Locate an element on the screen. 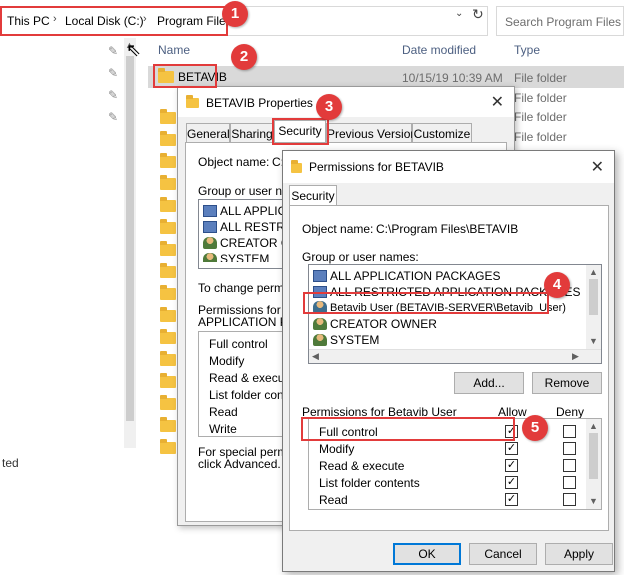 The height and width of the screenshot is (575, 624). annotation-badge-3: 3 is located at coordinates (329, 107).